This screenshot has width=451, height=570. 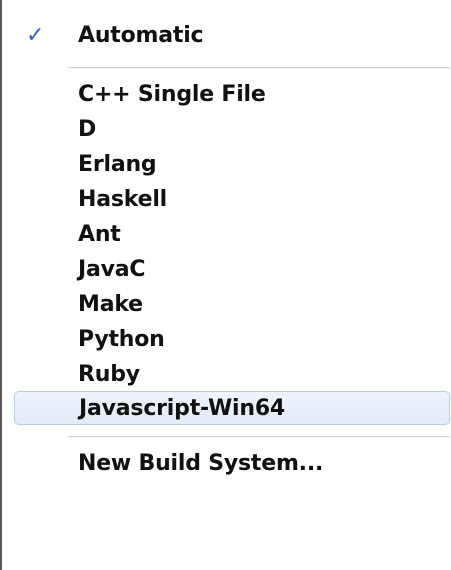 What do you see at coordinates (232, 339) in the screenshot?
I see `menu-item-python: Python` at bounding box center [232, 339].